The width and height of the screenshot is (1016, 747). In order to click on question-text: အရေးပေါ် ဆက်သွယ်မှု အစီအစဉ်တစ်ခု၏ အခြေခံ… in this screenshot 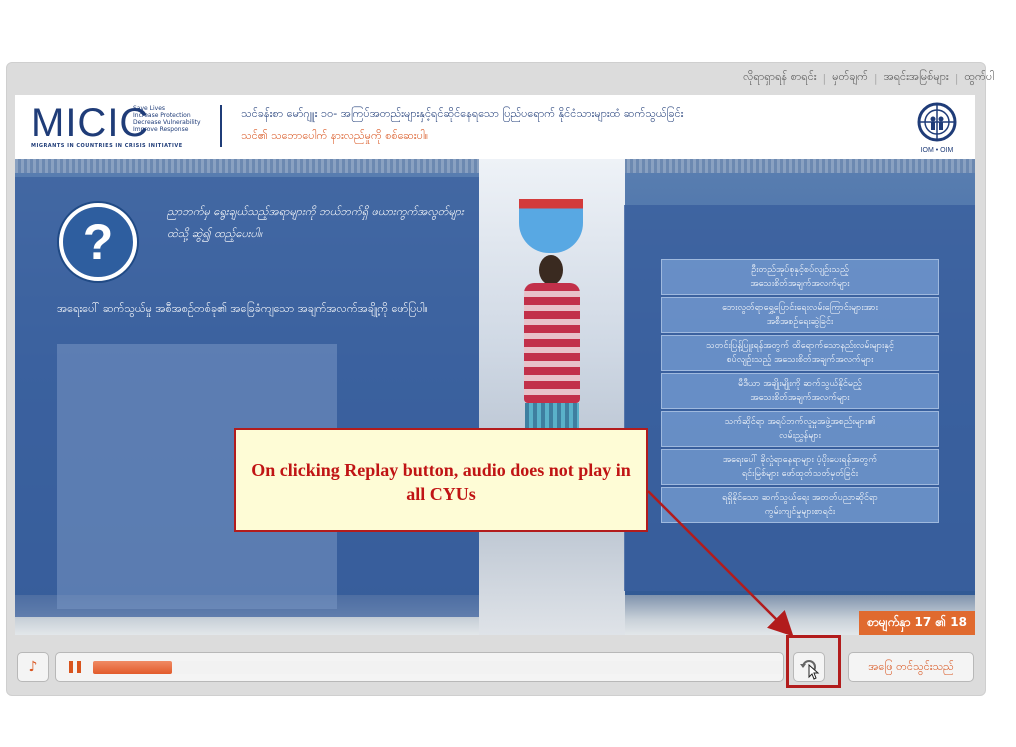, I will do `click(242, 308)`.